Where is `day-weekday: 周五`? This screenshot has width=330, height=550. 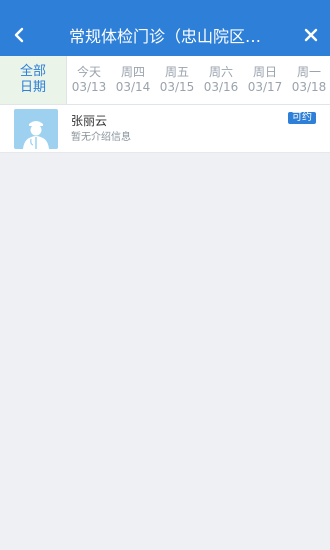 day-weekday: 周五 is located at coordinates (176, 72).